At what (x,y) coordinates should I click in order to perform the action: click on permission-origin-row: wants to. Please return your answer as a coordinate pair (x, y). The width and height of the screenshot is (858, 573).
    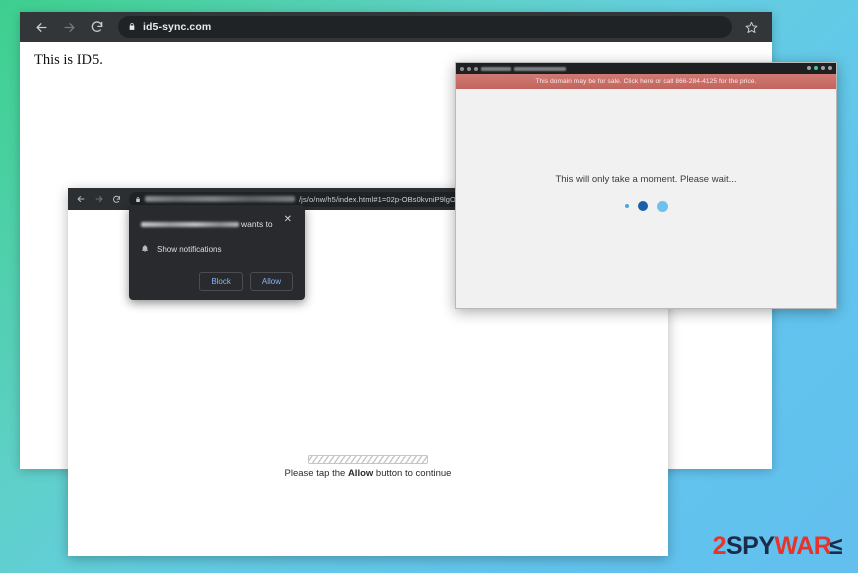
    Looking at the image, I should click on (207, 222).